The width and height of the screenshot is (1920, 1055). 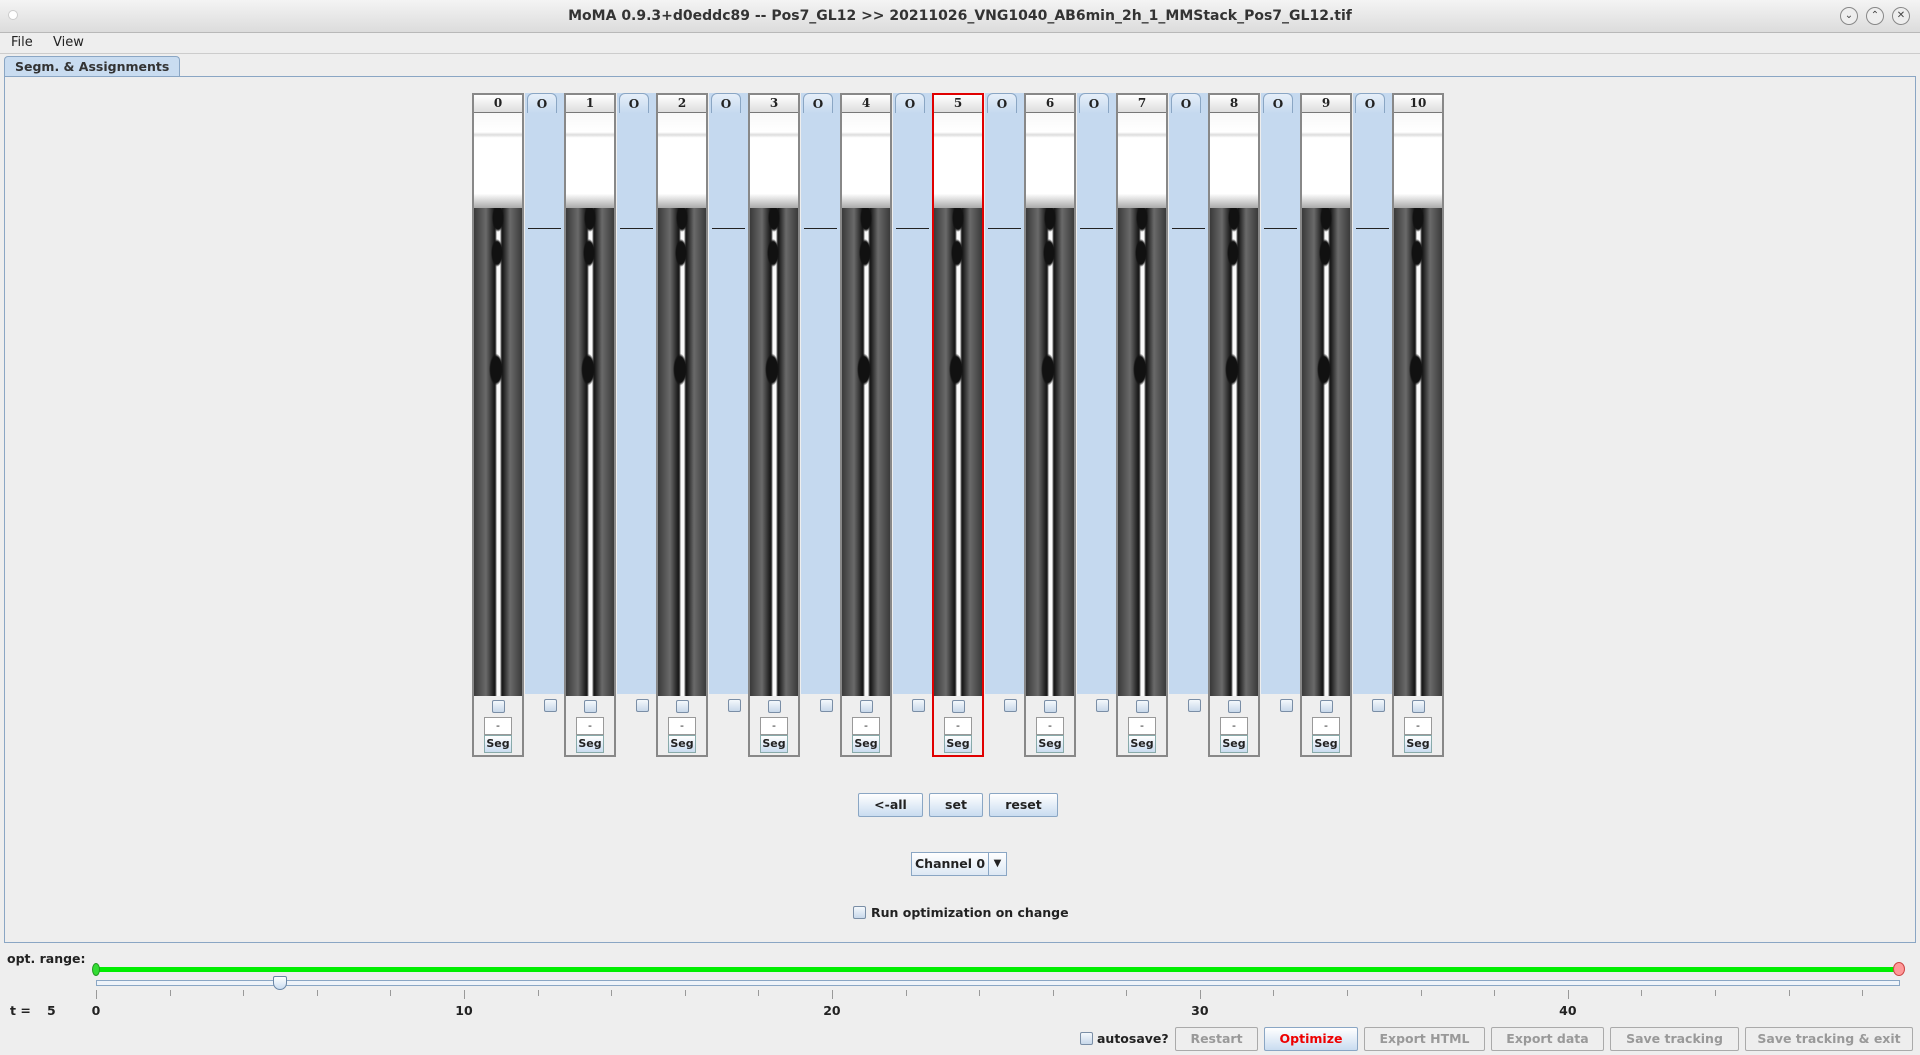 I want to click on kymograph-column: 9 - Seg, so click(x=1326, y=425).